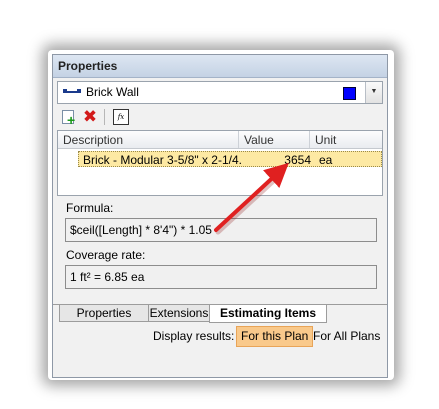  Describe the element at coordinates (90, 208) in the screenshot. I see `formula-label: Formula:` at that location.